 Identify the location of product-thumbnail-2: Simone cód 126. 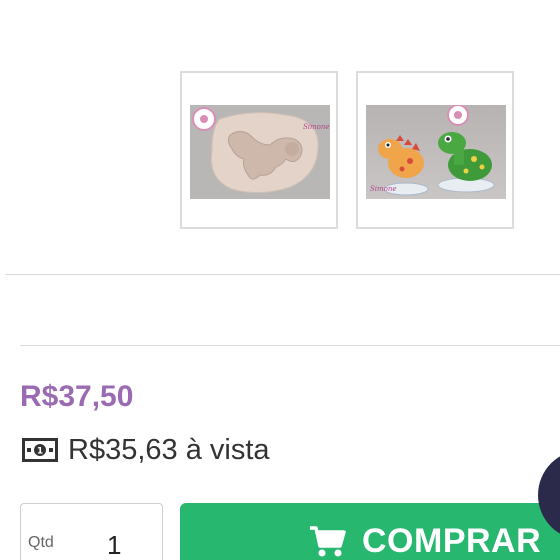
(435, 150).